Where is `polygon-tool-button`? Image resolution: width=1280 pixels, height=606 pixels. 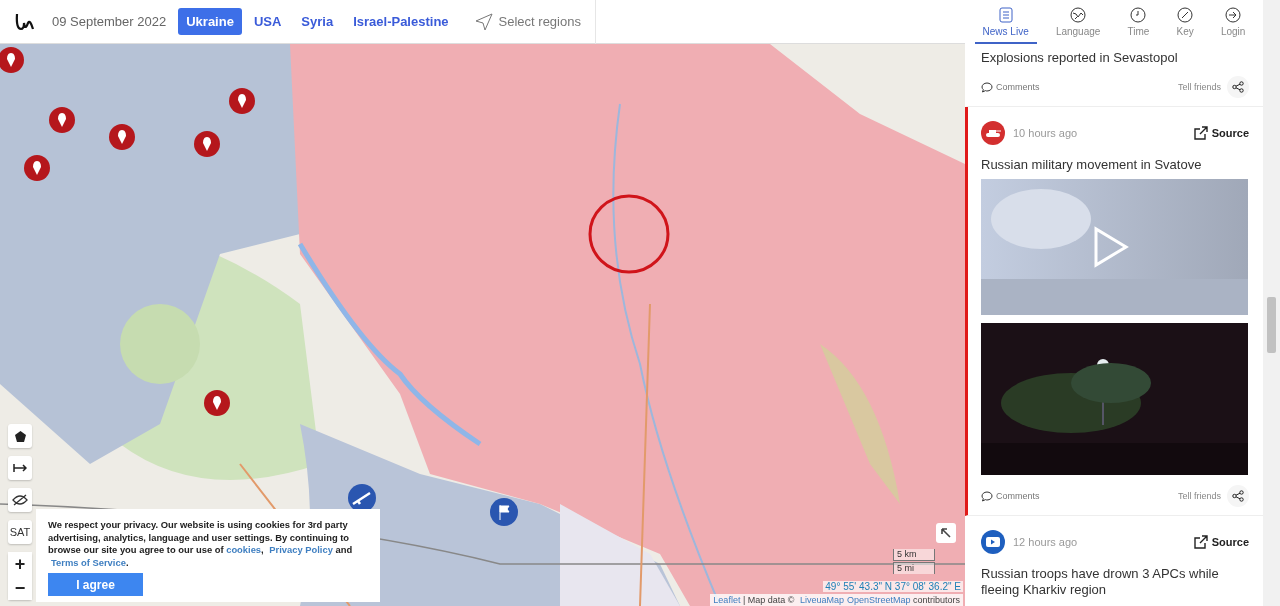
polygon-tool-button is located at coordinates (20, 436).